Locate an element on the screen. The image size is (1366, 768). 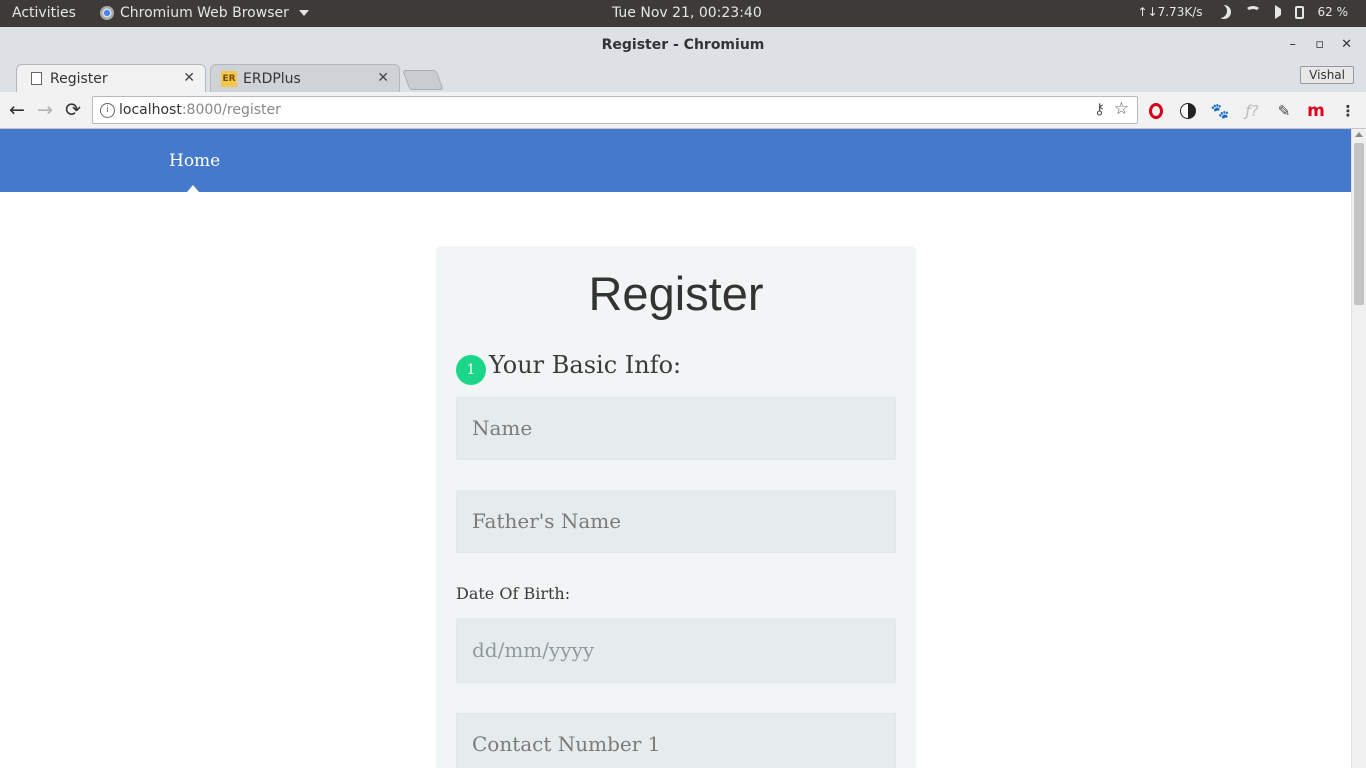
maximize-icon: ▫ is located at coordinates (1319, 44).